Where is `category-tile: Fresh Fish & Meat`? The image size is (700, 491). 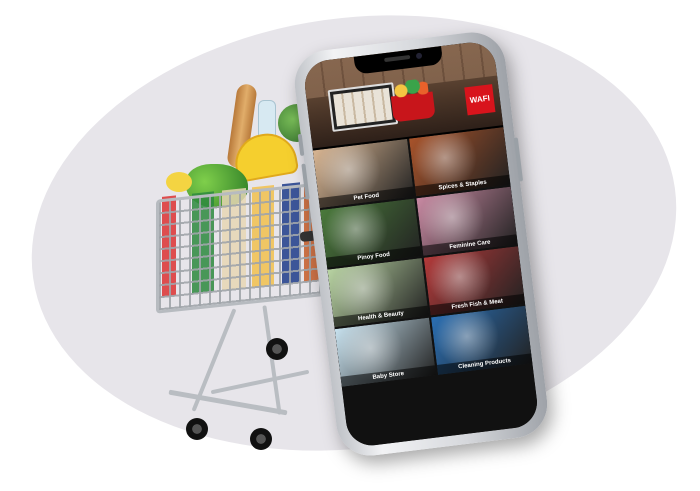 category-tile: Fresh Fish & Meat is located at coordinates (474, 281).